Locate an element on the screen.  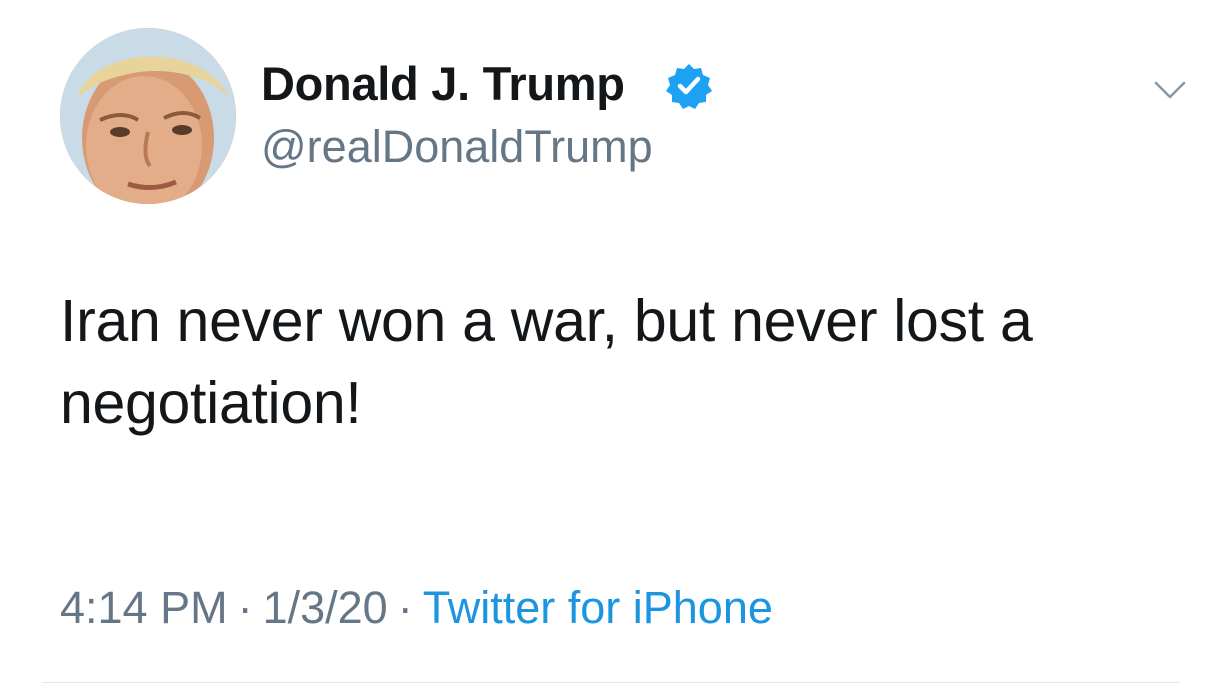
verified-badge-icon is located at coordinates (689, 86).